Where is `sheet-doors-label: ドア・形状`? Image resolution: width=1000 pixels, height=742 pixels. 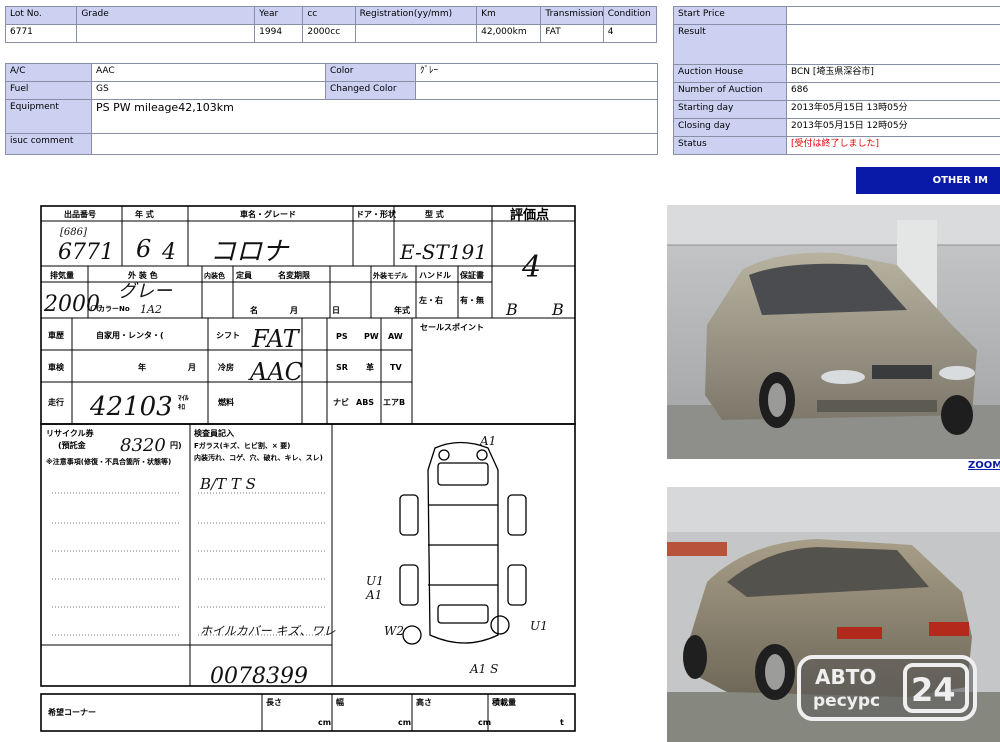
sheet-doors-label: ドア・形状 is located at coordinates (376, 214).